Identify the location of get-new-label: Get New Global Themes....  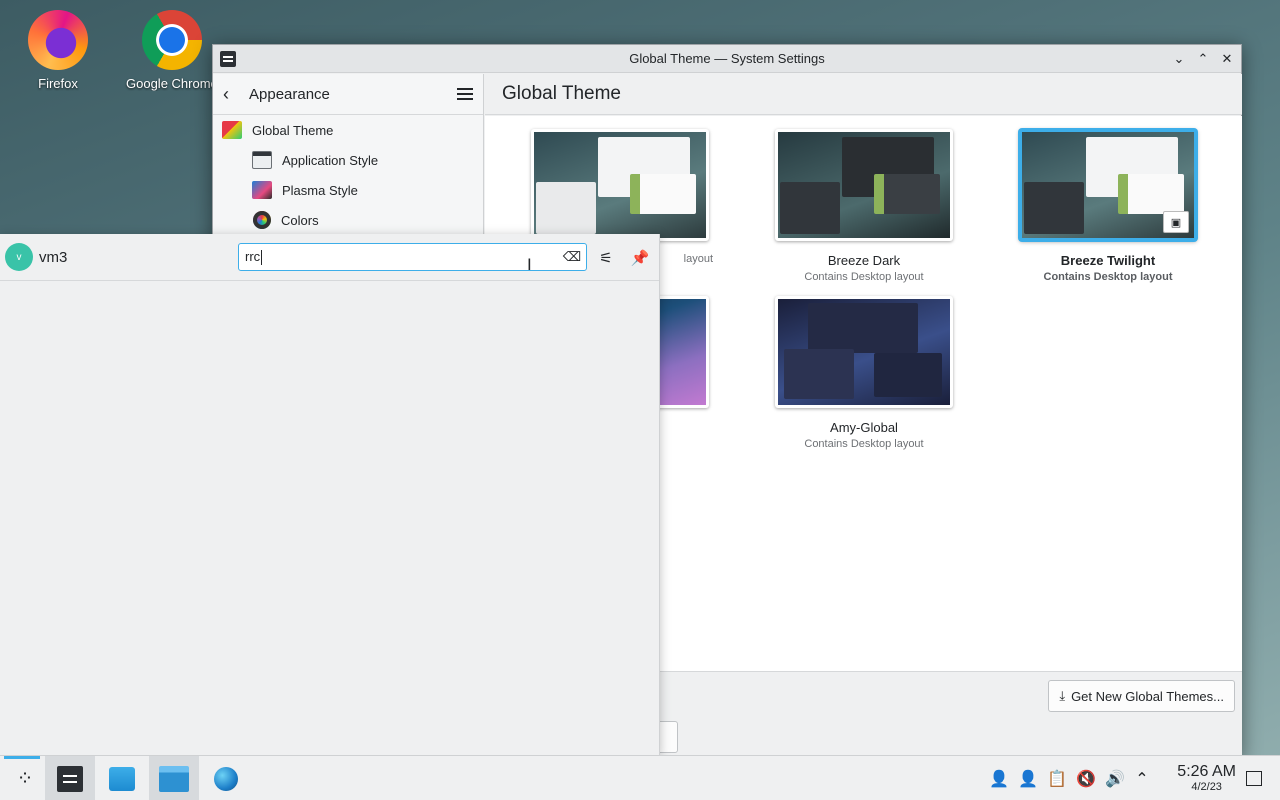
(1147, 696).